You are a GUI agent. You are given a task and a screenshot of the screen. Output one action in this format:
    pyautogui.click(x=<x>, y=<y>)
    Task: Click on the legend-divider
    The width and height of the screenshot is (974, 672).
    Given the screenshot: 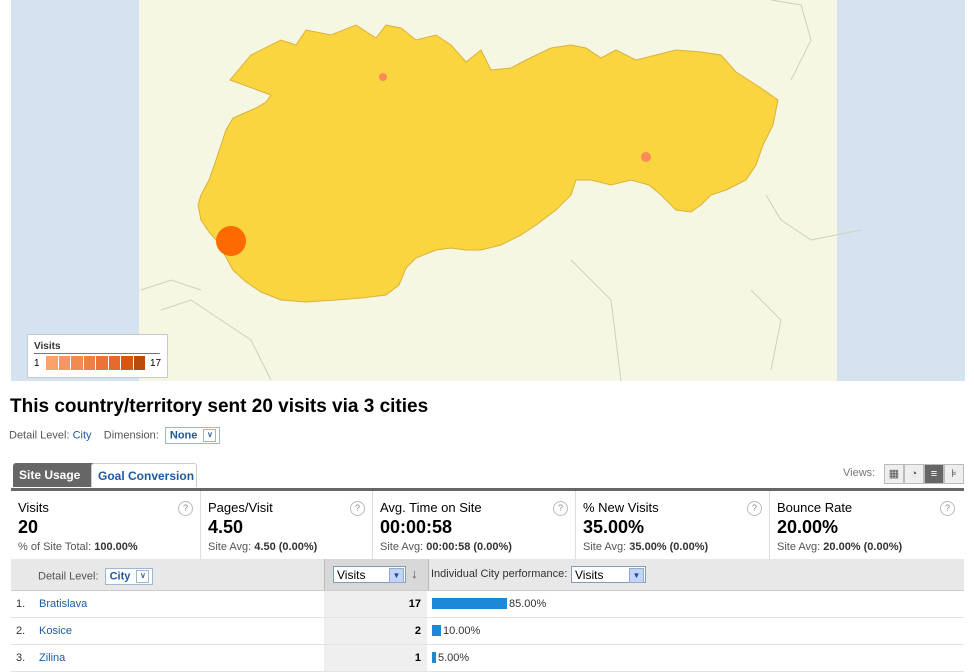 What is the action you would take?
    pyautogui.click(x=97, y=353)
    